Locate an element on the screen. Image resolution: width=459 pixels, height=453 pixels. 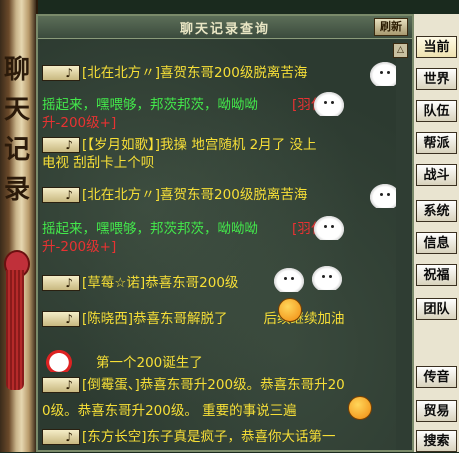
message-text: 东子真是疯子，恭喜你大话第一 is located at coordinates (241, 437).